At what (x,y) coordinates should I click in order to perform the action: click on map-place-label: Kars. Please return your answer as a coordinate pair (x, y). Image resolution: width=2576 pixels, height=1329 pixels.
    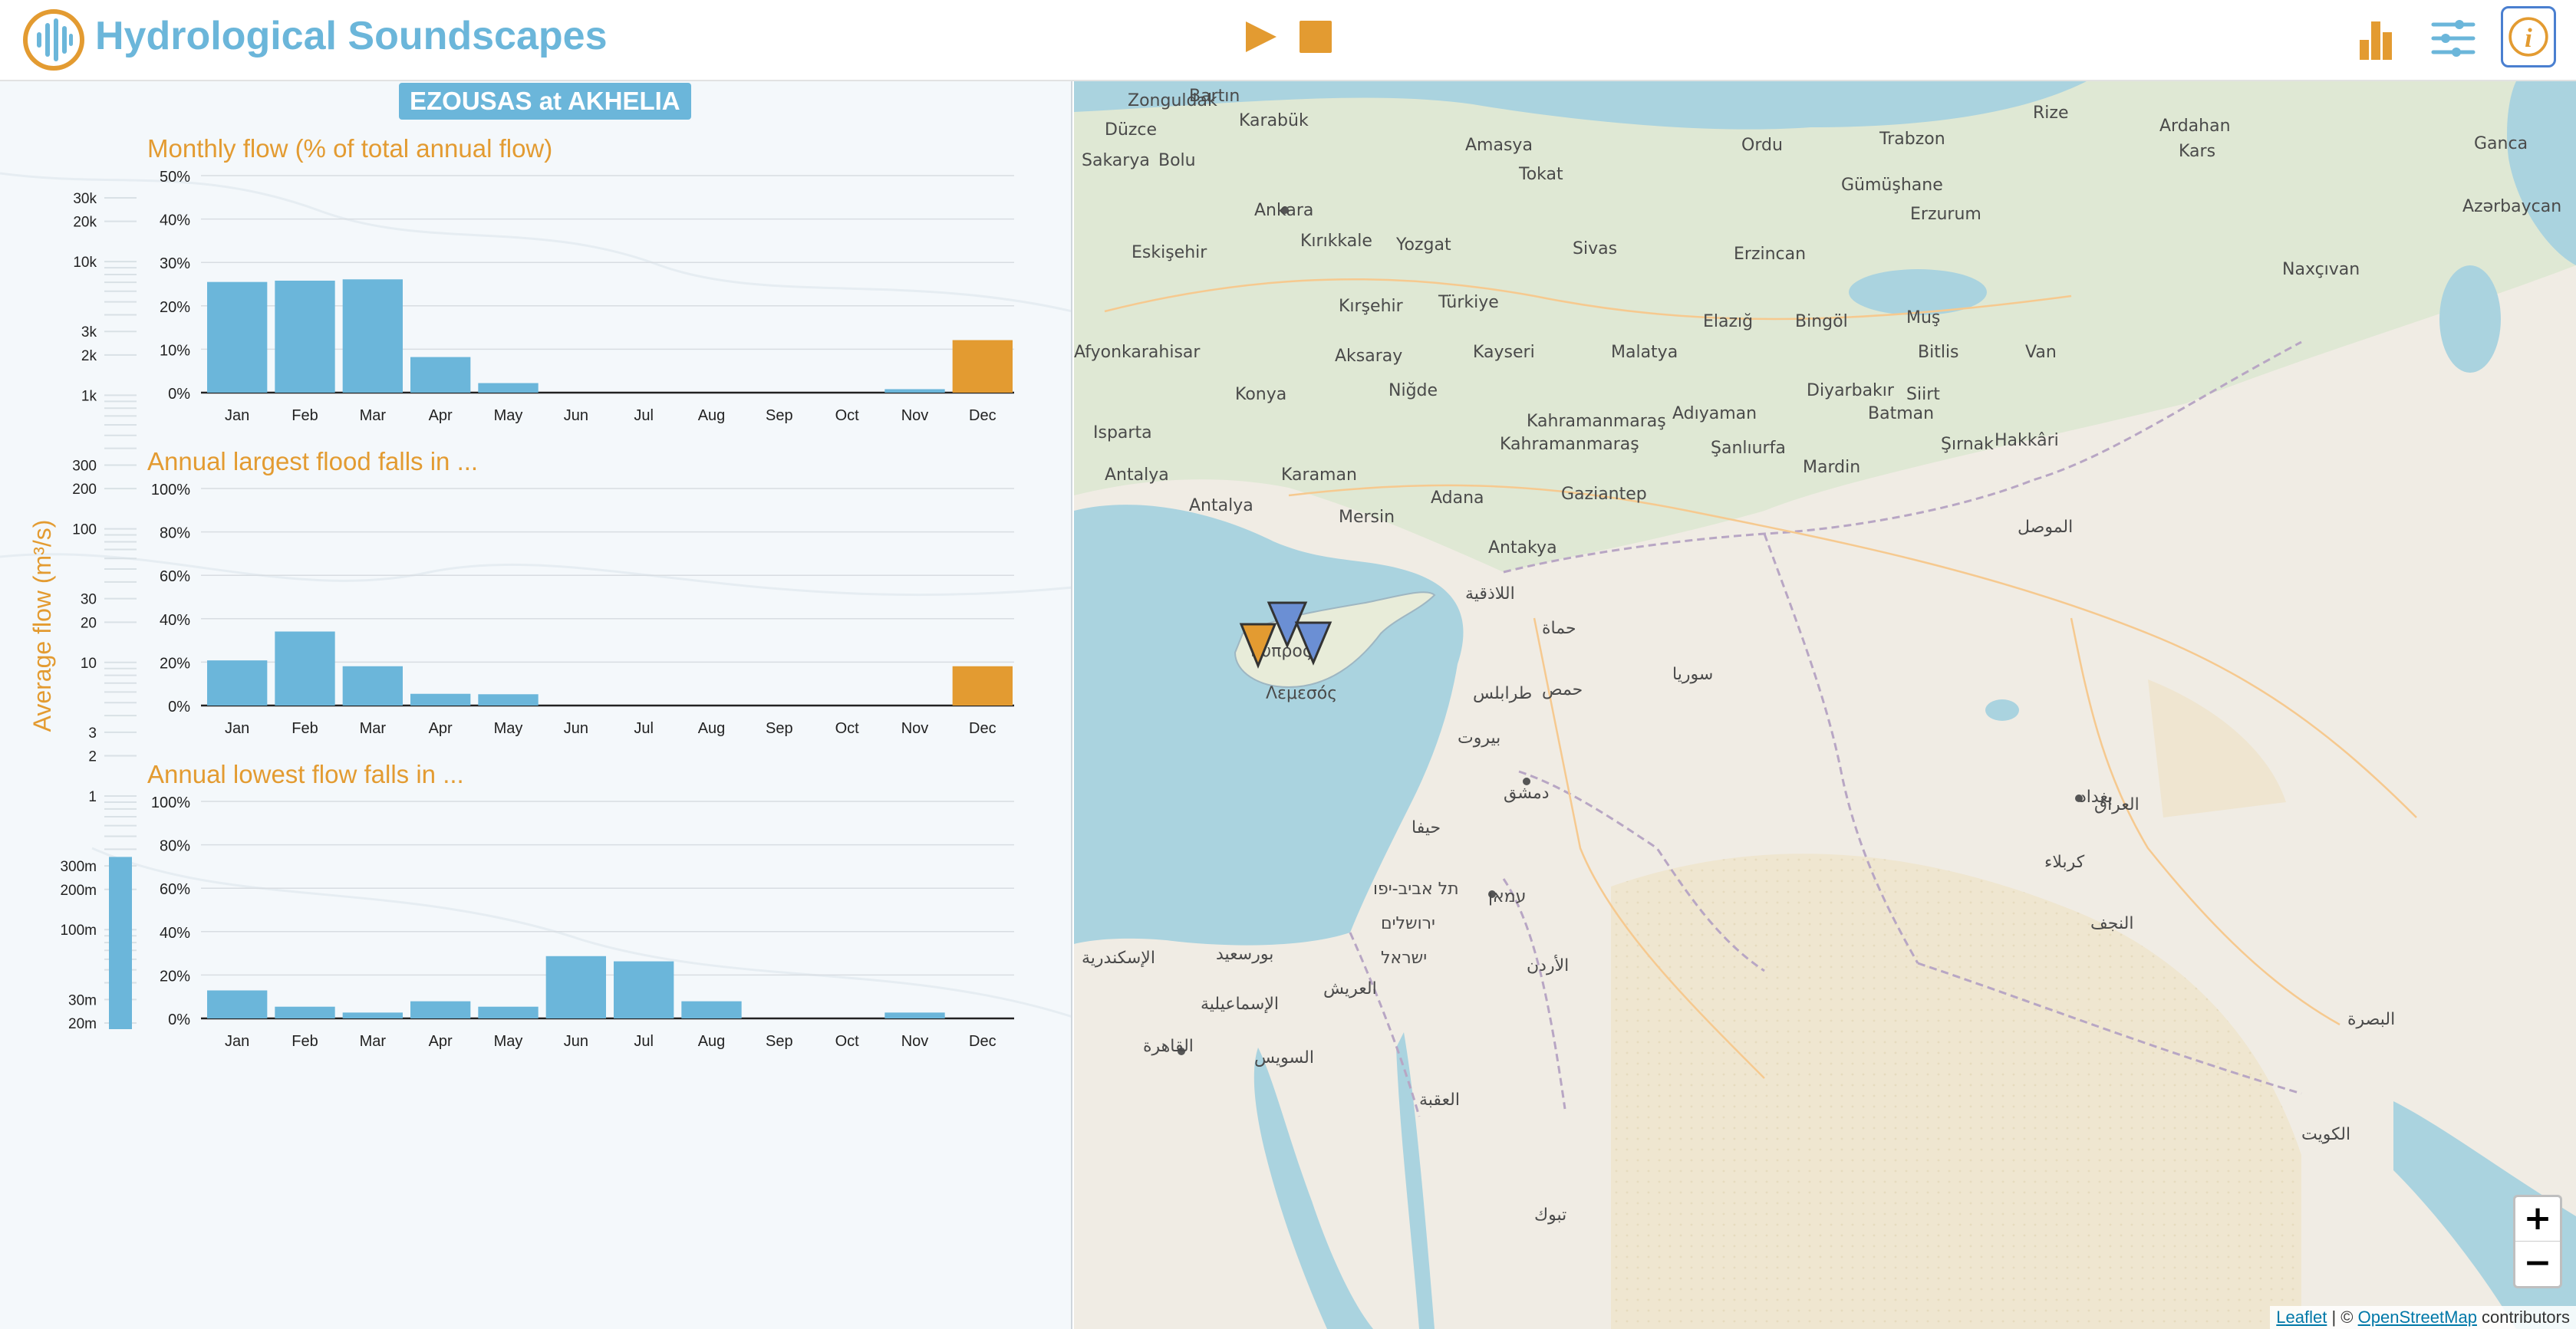
    Looking at the image, I should click on (2197, 151).